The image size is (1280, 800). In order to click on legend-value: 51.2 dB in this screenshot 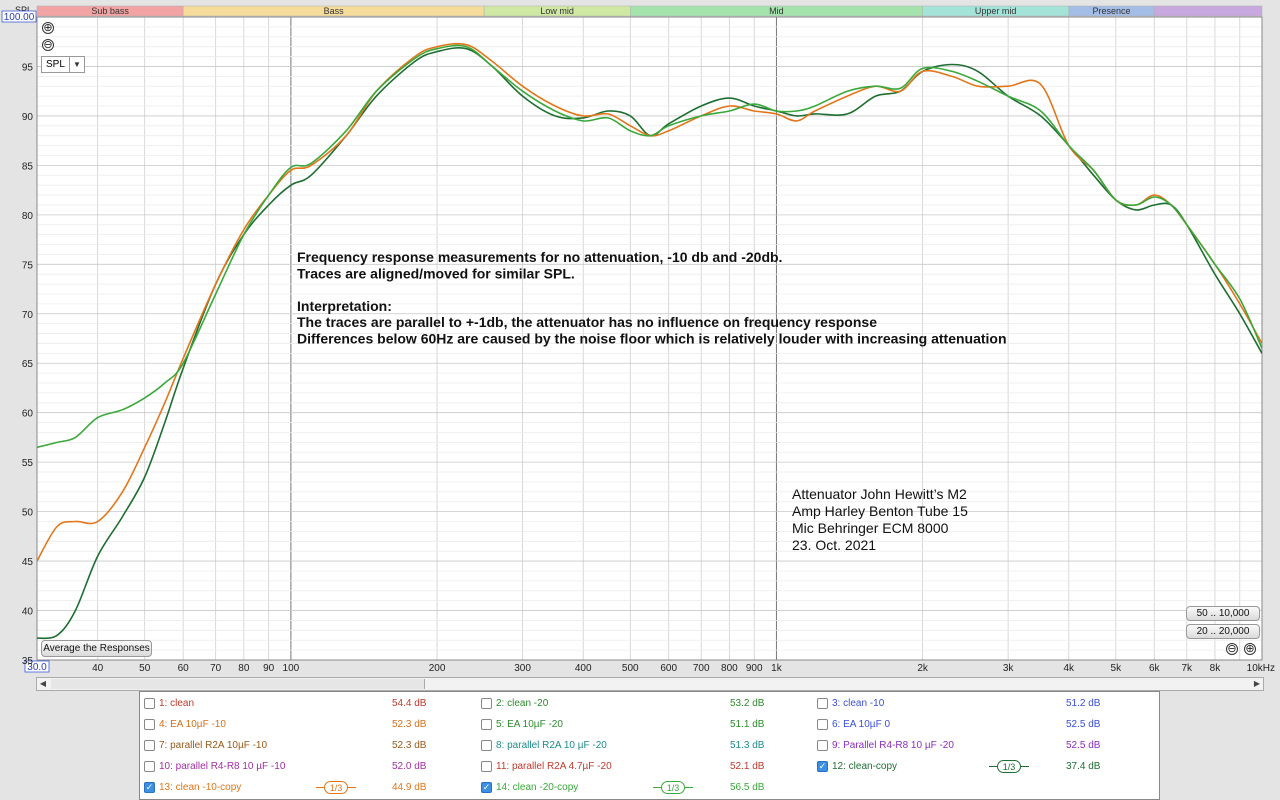, I will do `click(1083, 703)`.